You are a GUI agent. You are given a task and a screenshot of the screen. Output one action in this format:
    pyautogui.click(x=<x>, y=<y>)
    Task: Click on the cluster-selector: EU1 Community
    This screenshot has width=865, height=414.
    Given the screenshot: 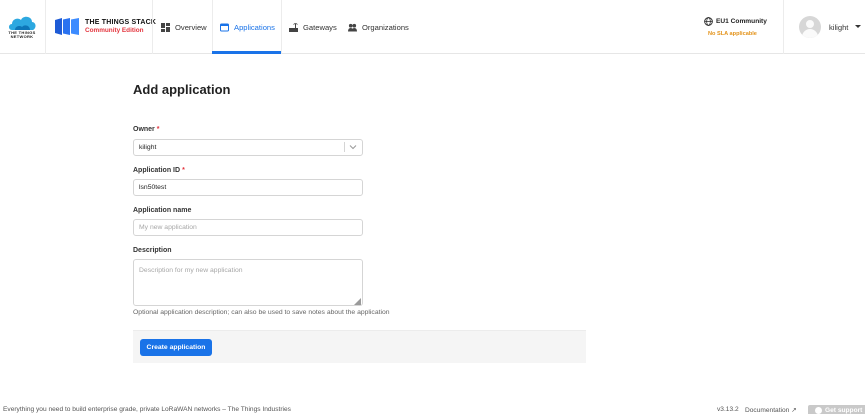 What is the action you would take?
    pyautogui.click(x=735, y=21)
    